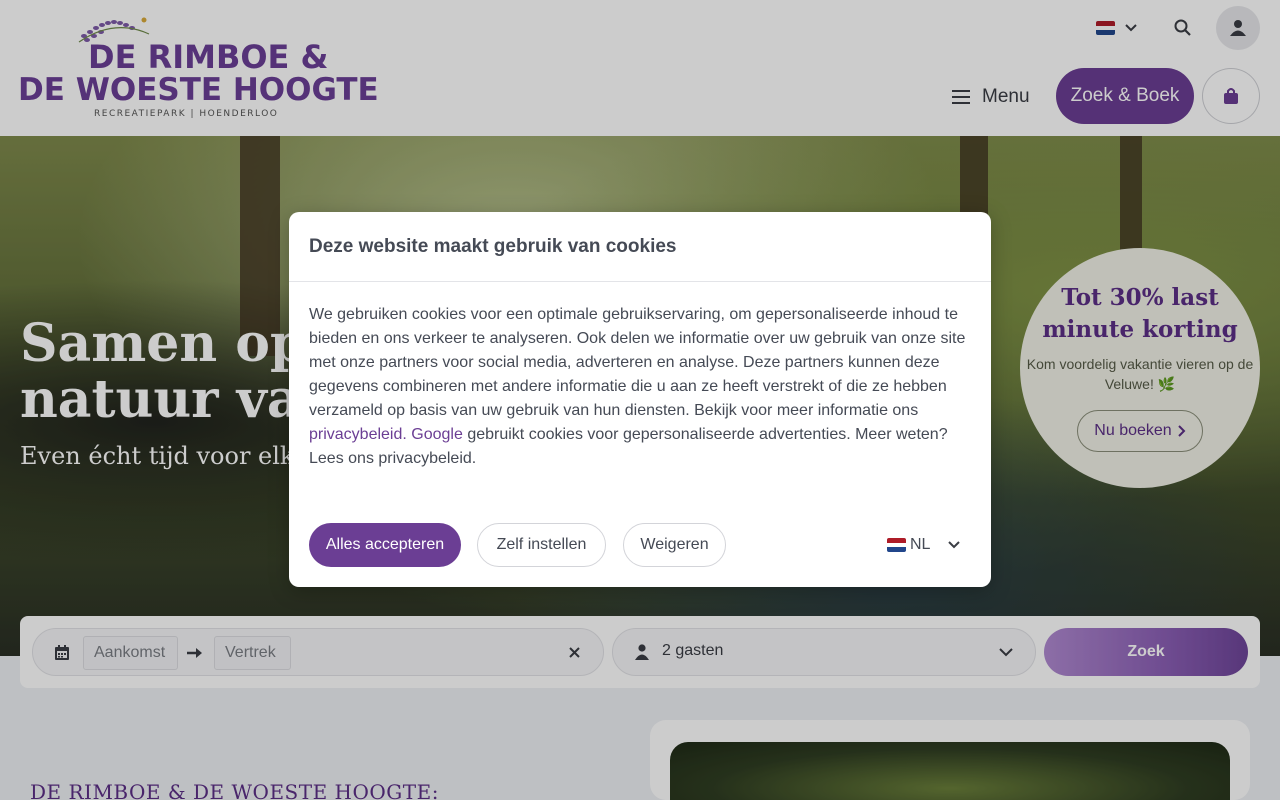 The image size is (1280, 800). I want to click on nl-flag-icon, so click(896, 545).